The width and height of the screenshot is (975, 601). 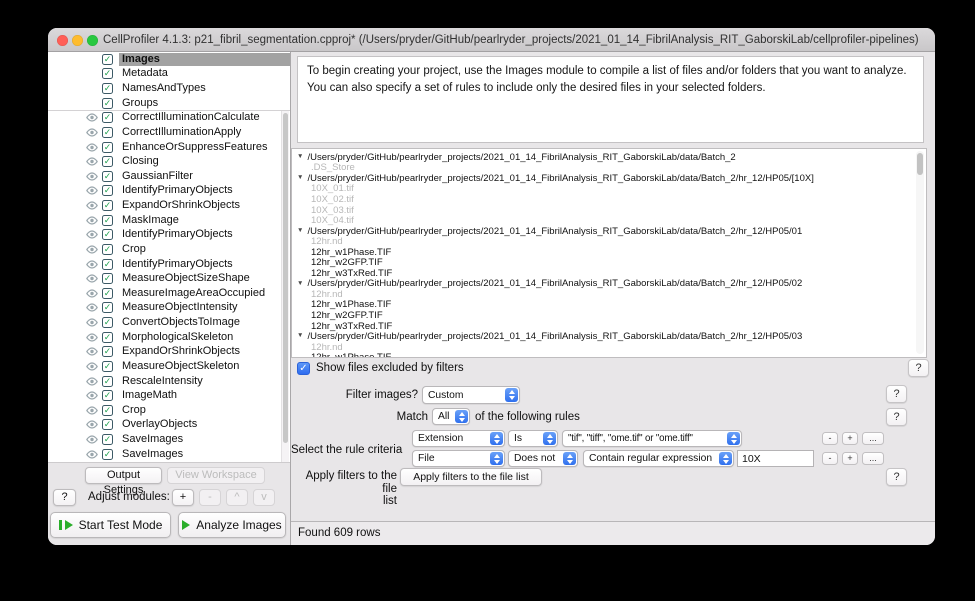 What do you see at coordinates (609, 167) in the screenshot?
I see `file-list-file-row: .DS_Store` at bounding box center [609, 167].